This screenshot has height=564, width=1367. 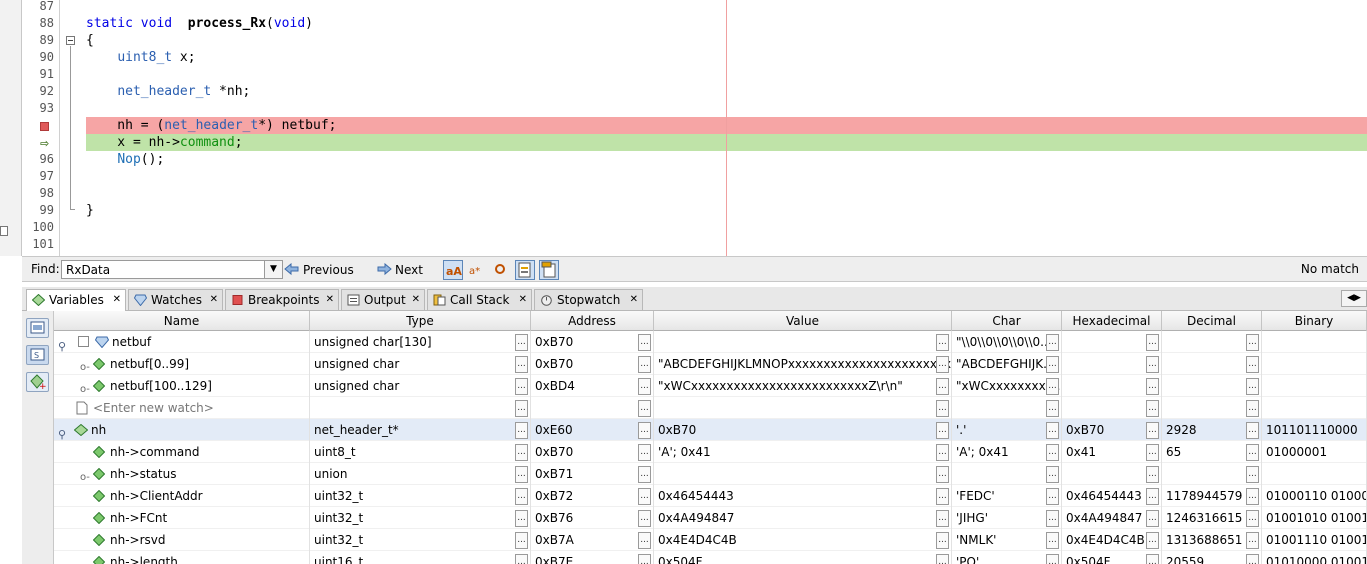 I want to click on variable-name: <Enter new watch>, so click(x=153, y=408).